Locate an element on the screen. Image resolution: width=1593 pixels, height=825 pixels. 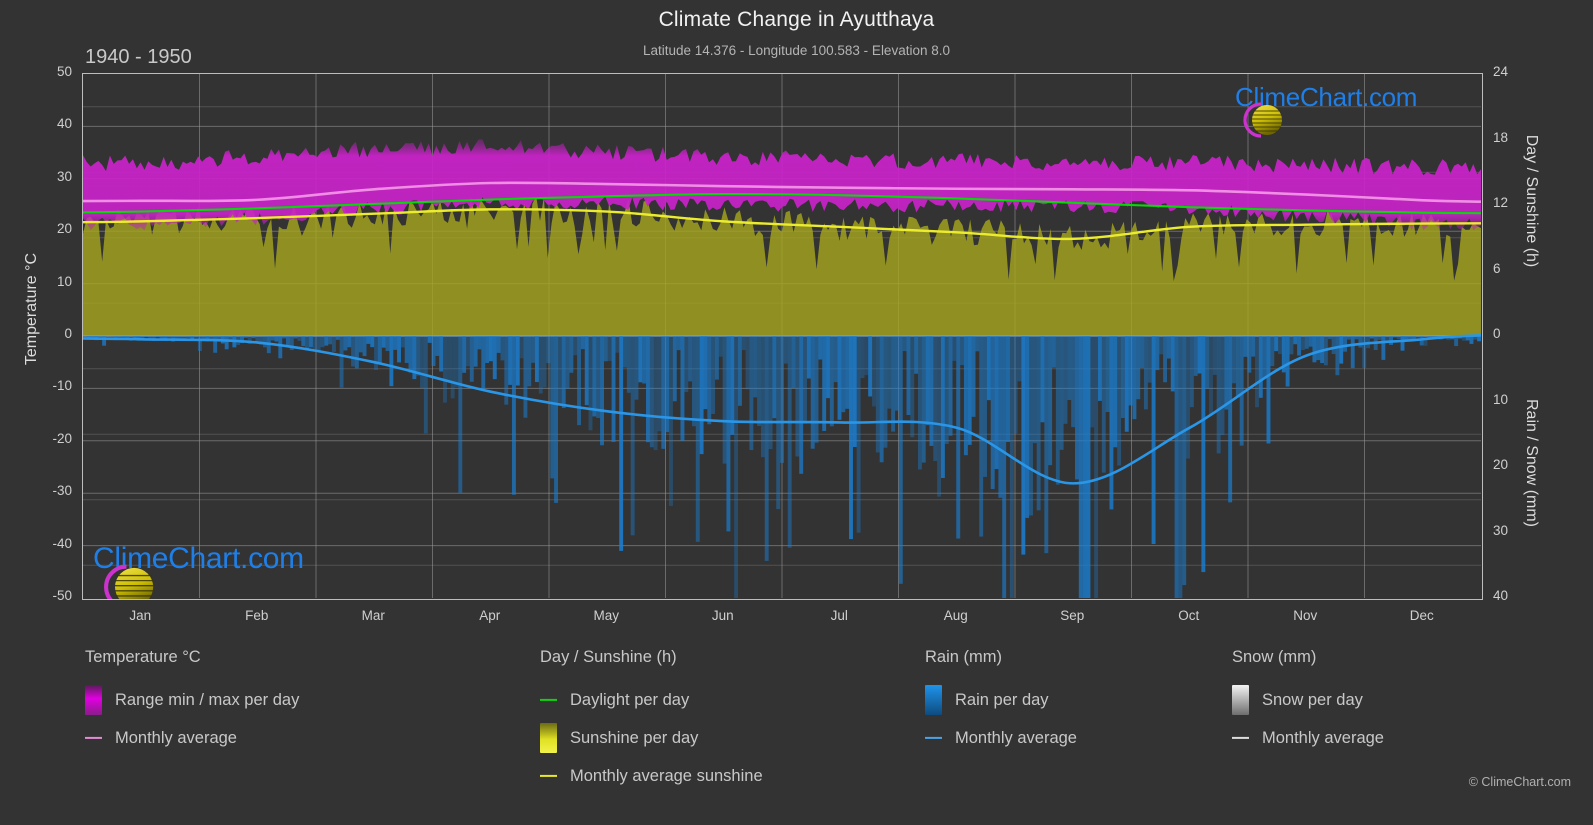
y-tick-left: -20 is located at coordinates (62, 438).